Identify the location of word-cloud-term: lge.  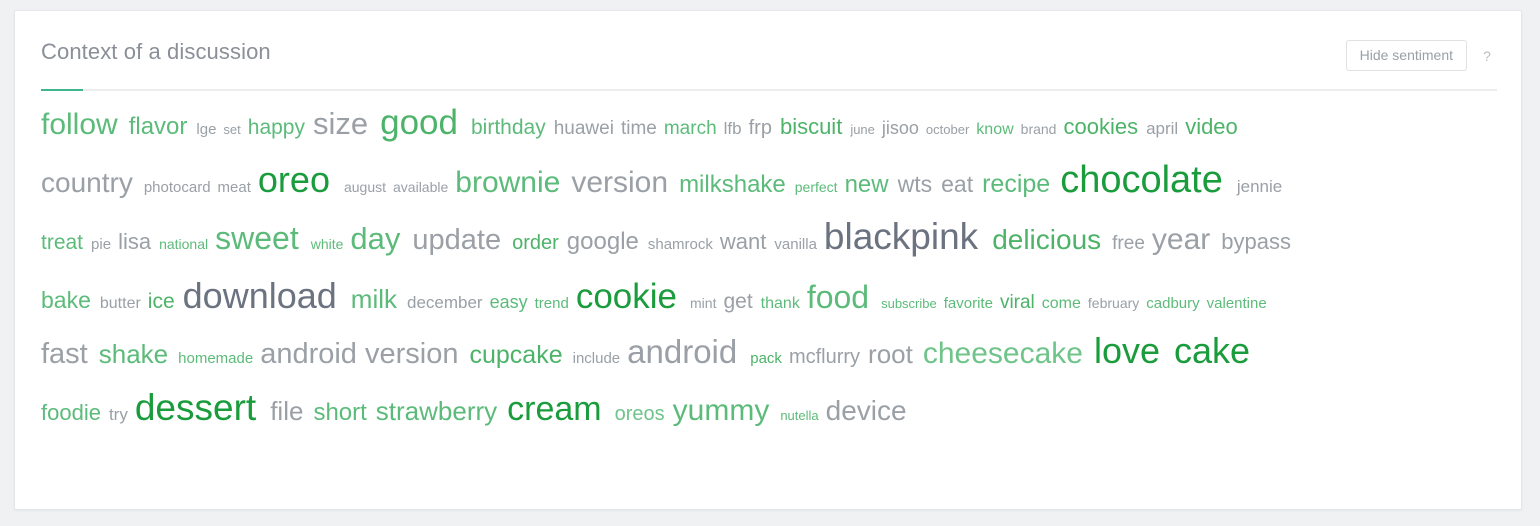
(206, 130).